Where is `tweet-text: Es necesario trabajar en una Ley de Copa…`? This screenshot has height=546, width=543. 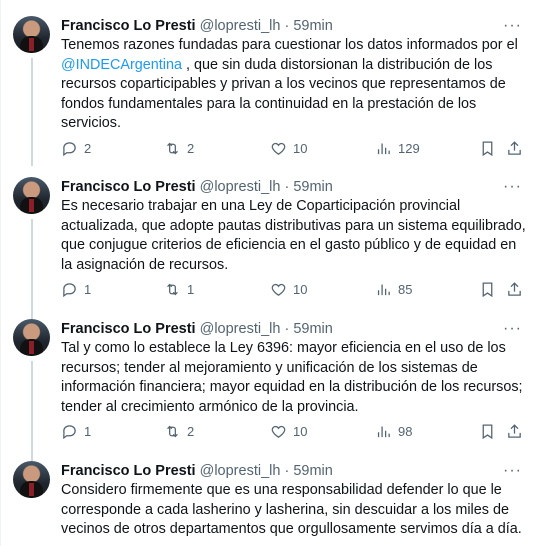 tweet-text: Es necesario trabajar en una Ley de Copa… is located at coordinates (293, 235).